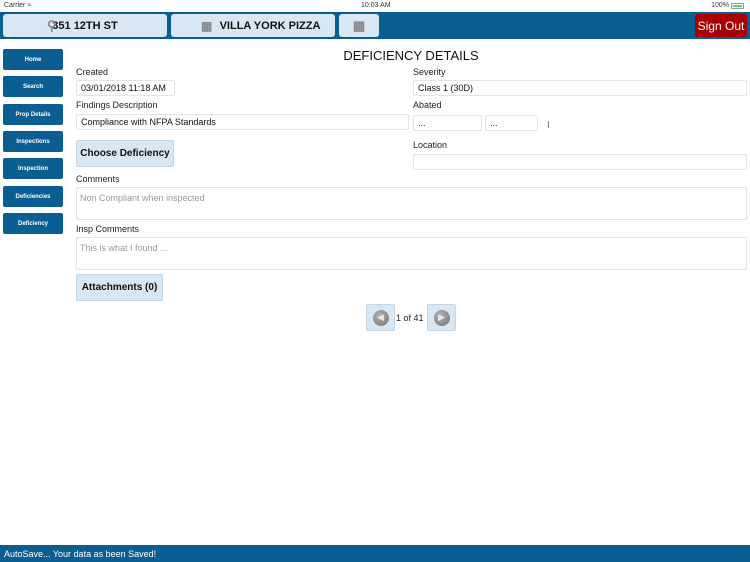 The image size is (750, 562). What do you see at coordinates (580, 162) in the screenshot?
I see `location-field` at bounding box center [580, 162].